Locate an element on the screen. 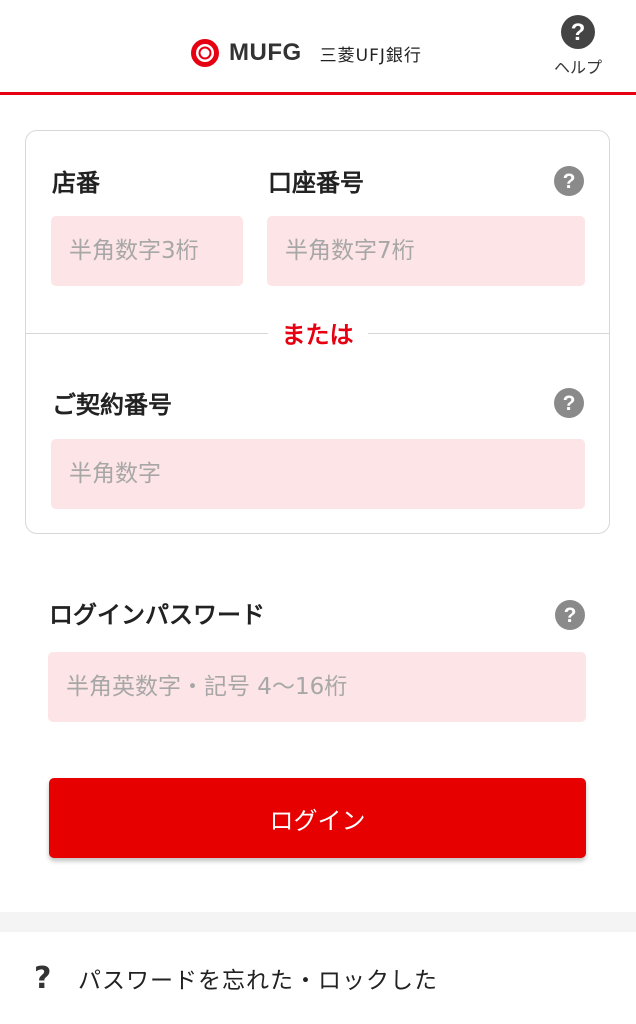  logo-wordmark: MUFG is located at coordinates (265, 52).